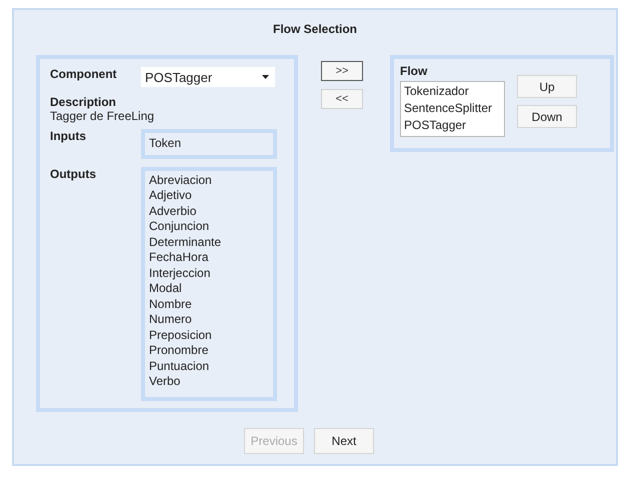  I want to click on order-button: Down, so click(547, 116).